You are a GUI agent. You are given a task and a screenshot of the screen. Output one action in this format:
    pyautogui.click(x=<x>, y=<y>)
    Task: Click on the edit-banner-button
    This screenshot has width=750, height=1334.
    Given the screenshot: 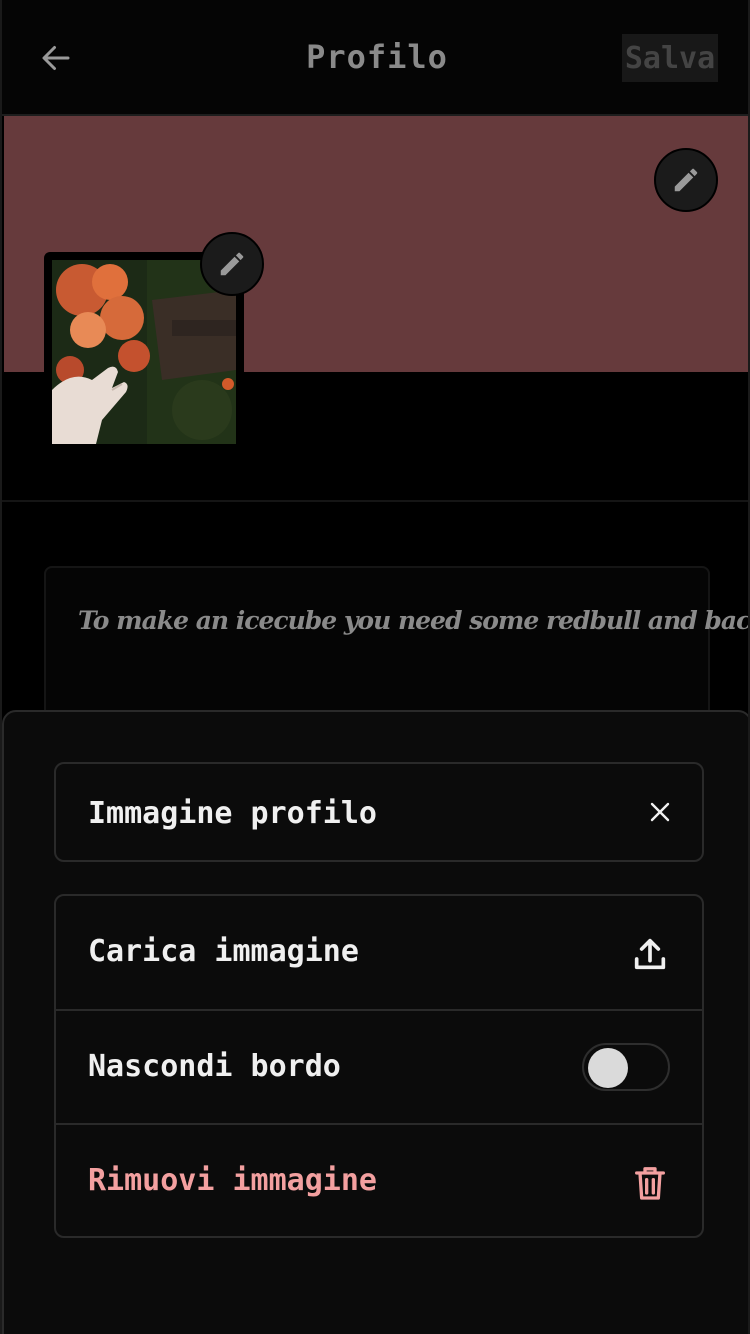 What is the action you would take?
    pyautogui.click(x=686, y=180)
    